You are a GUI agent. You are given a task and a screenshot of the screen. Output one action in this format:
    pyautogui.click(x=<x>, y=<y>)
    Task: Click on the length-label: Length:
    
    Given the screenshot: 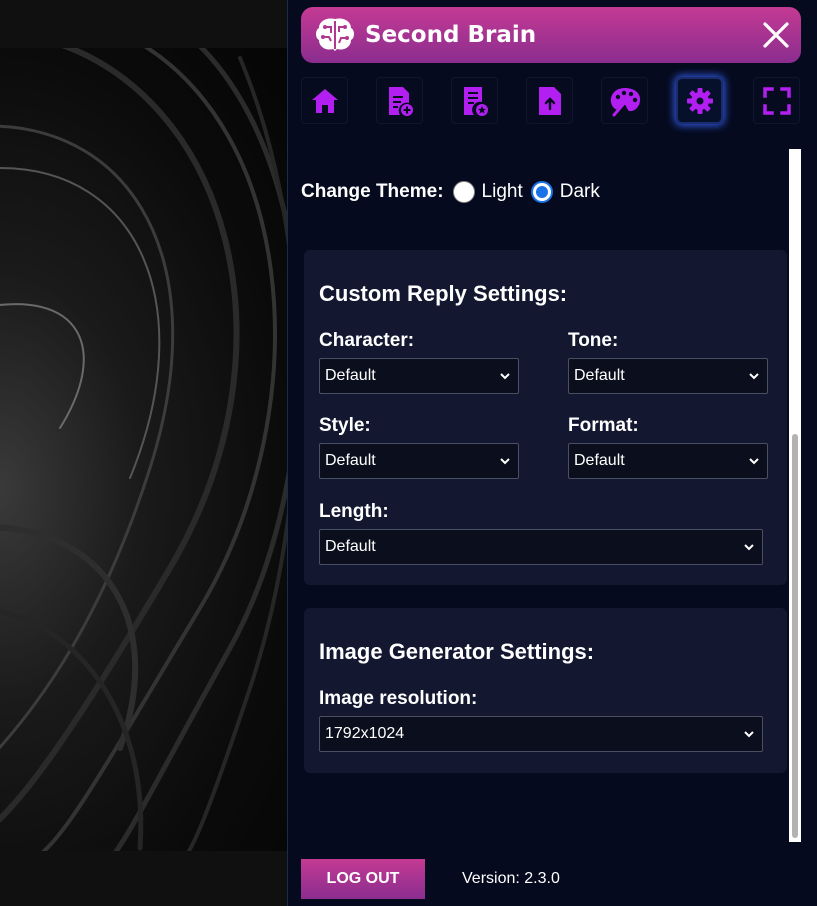 What is the action you would take?
    pyautogui.click(x=354, y=511)
    